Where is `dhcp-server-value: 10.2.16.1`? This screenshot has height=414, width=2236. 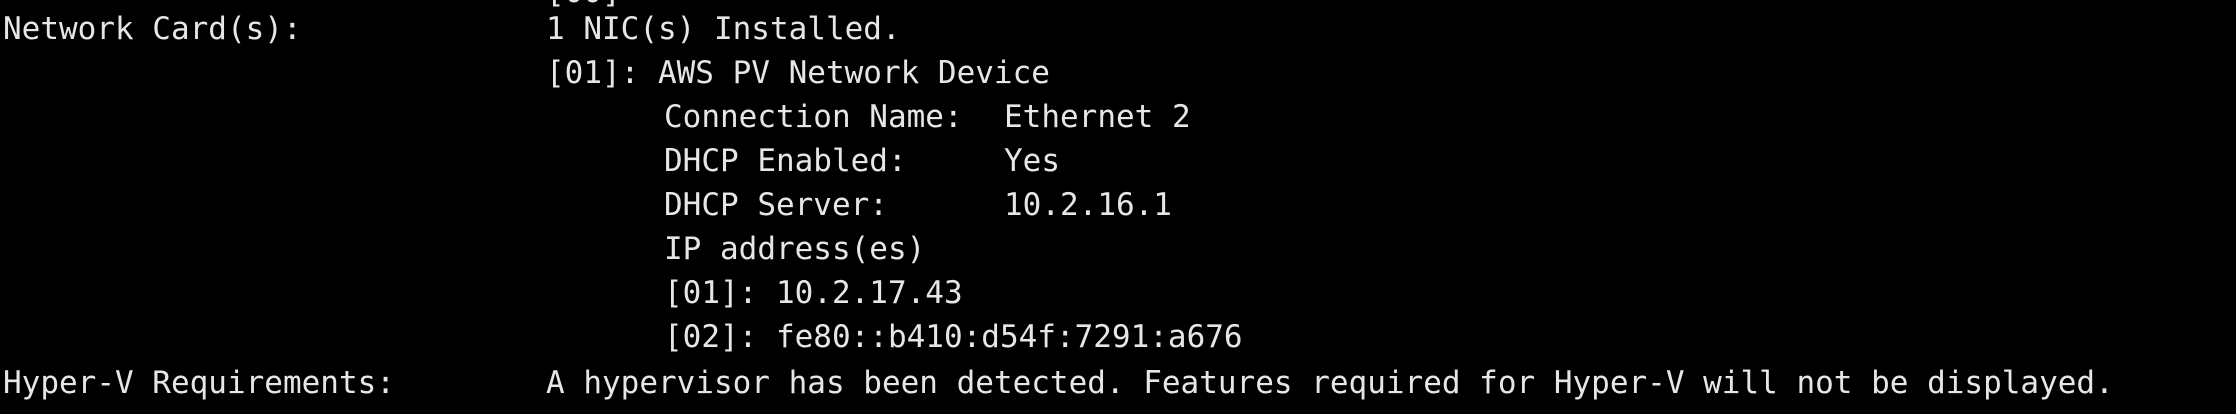 dhcp-server-value: 10.2.16.1 is located at coordinates (1088, 205).